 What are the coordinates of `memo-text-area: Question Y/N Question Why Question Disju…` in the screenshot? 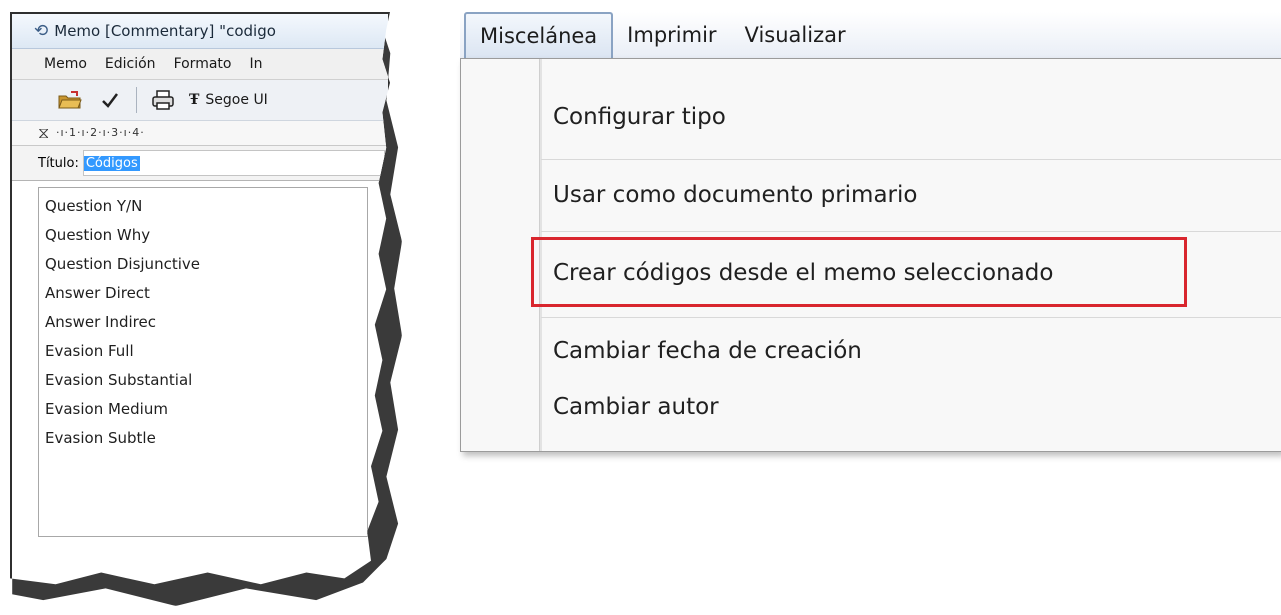 It's located at (203, 362).